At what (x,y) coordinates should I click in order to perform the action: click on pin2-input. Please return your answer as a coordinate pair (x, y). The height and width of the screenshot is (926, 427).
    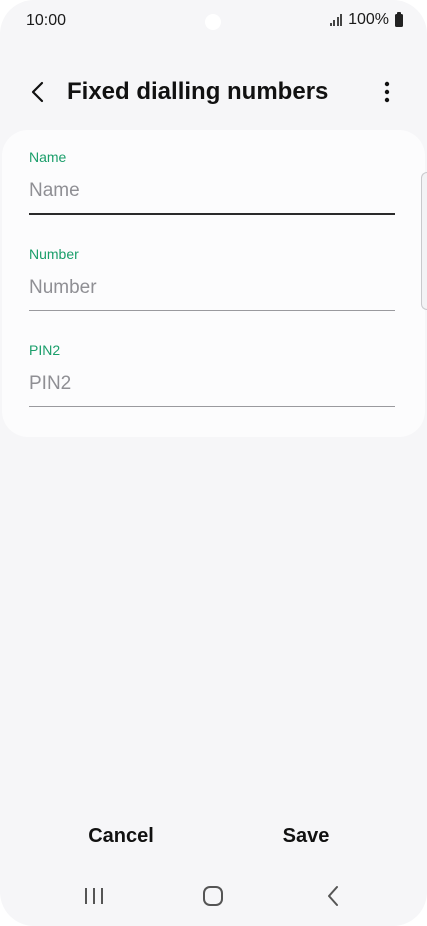
    Looking at the image, I should click on (212, 384).